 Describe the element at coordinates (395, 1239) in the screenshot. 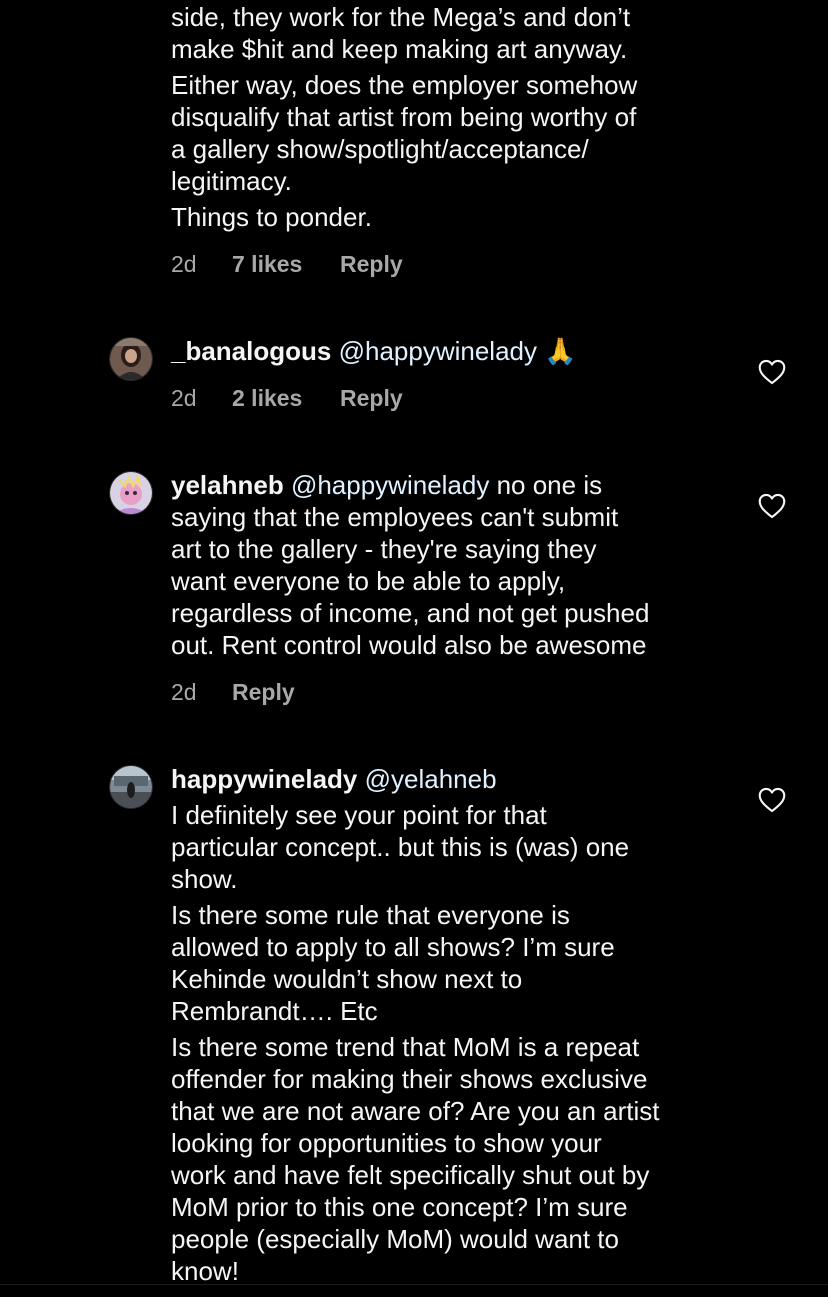

I see `comment-text-line: people (especially MoM) would want to` at that location.